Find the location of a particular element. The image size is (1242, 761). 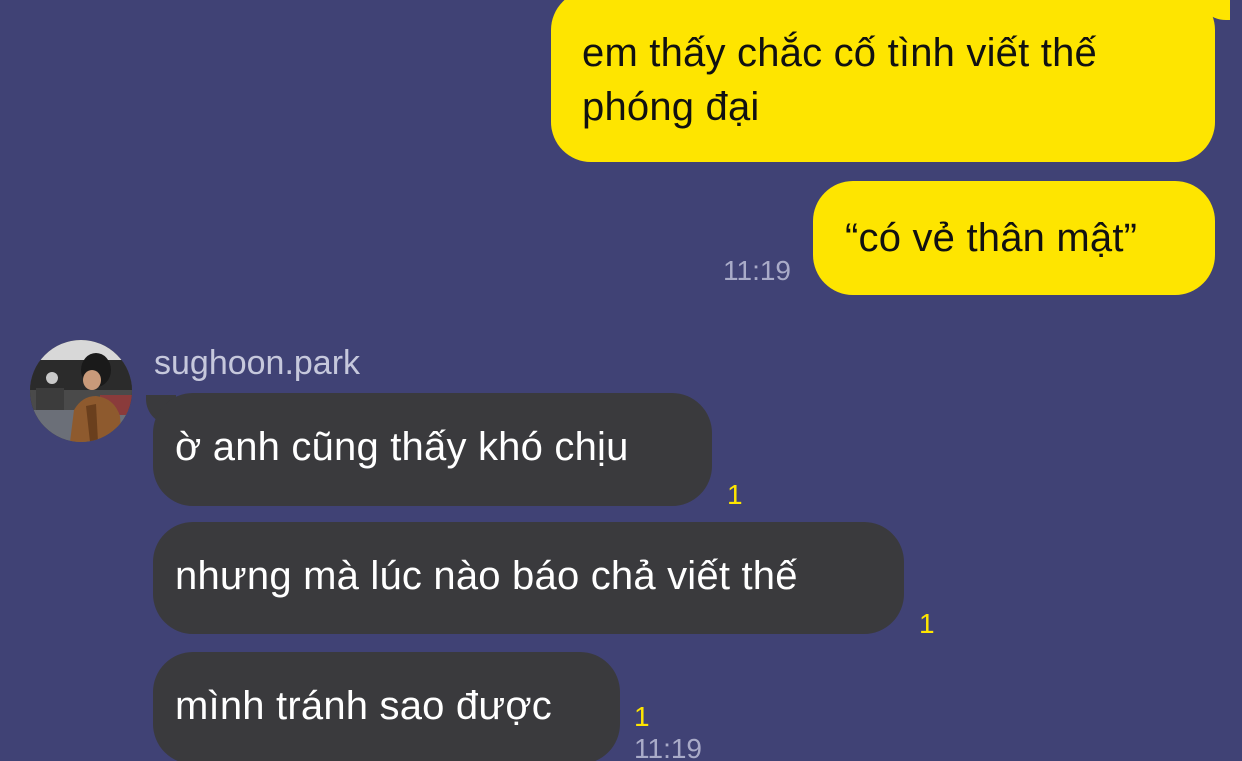

avatar-photo-icon is located at coordinates (81, 391).